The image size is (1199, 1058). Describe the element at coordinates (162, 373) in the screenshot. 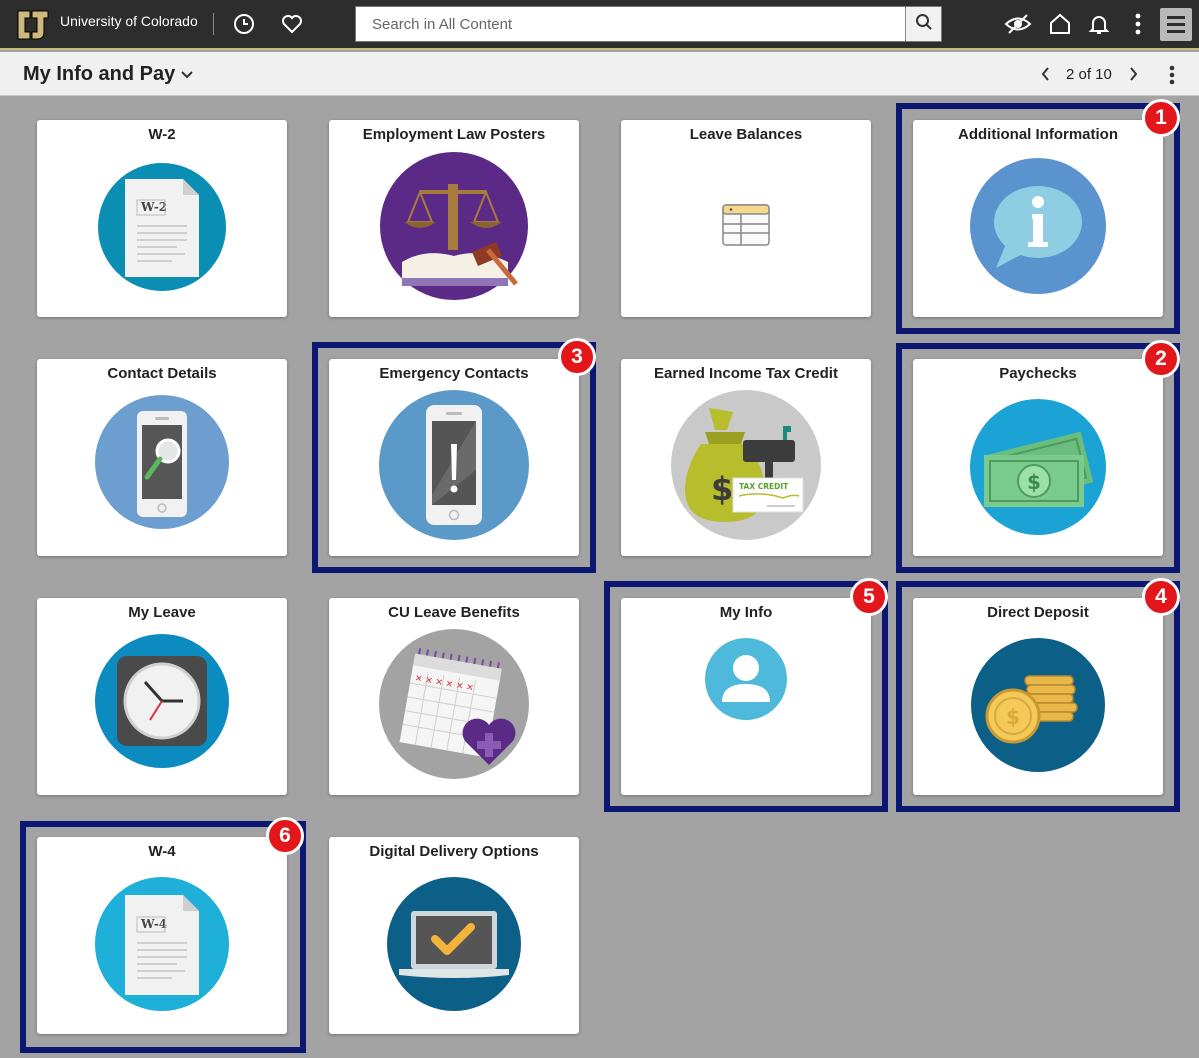

I see `tile-title: Contact Details` at that location.